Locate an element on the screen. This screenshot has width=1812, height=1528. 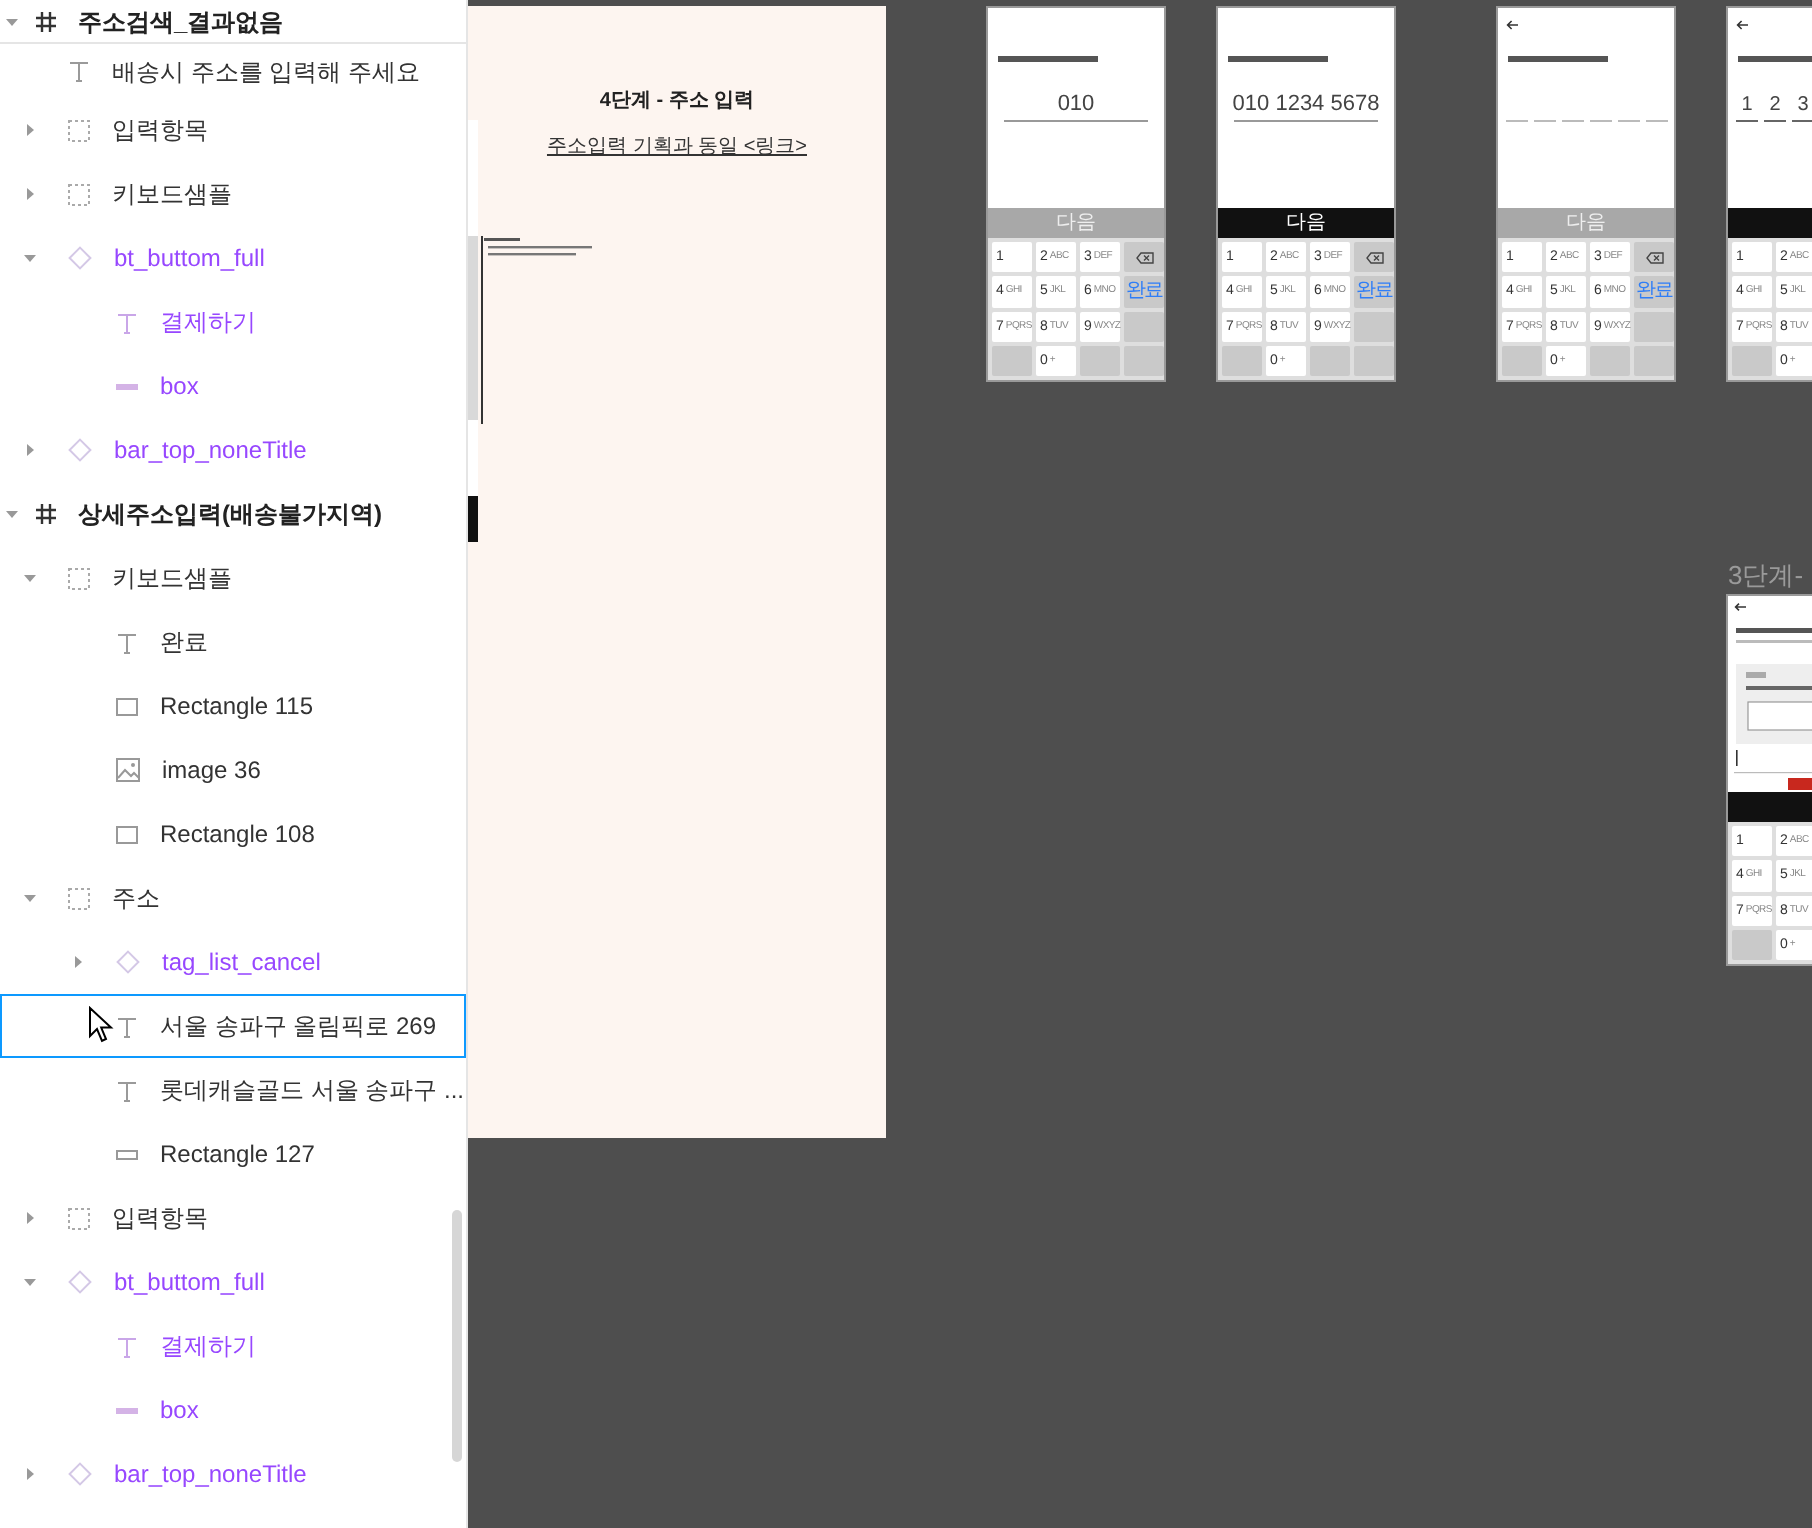
board-link: 주소입력 기획과 동일 <링크> is located at coordinates (676, 147).